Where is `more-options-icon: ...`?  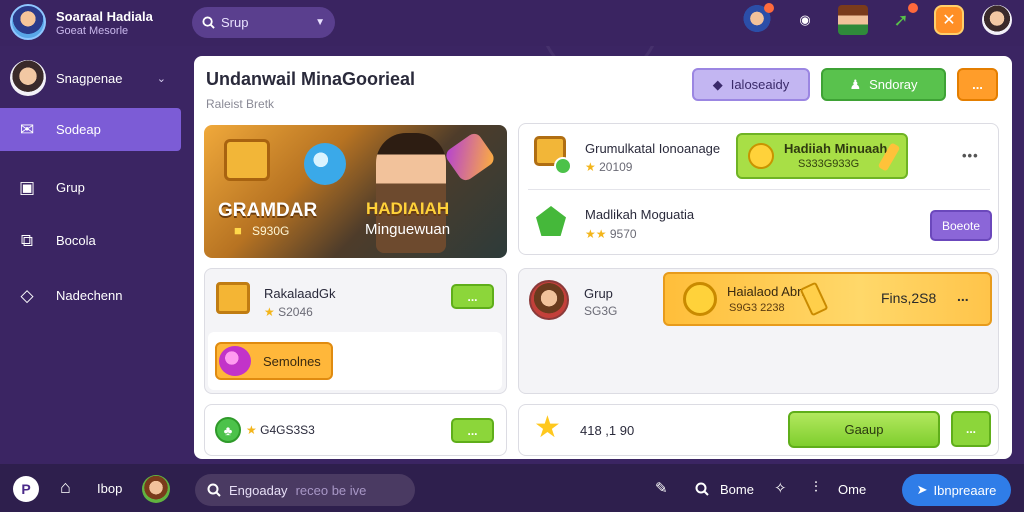 more-options-icon: ... is located at coordinates (963, 296).